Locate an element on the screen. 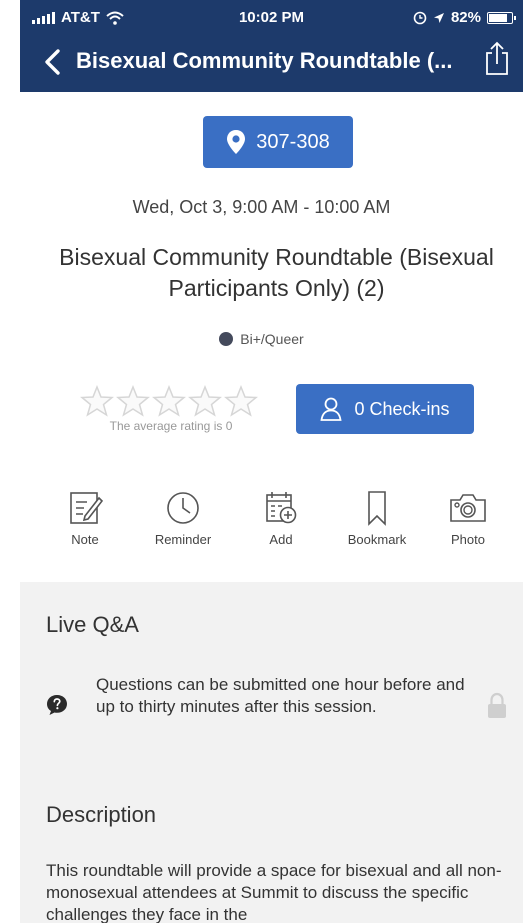  note-label: Note is located at coordinates (85, 539).